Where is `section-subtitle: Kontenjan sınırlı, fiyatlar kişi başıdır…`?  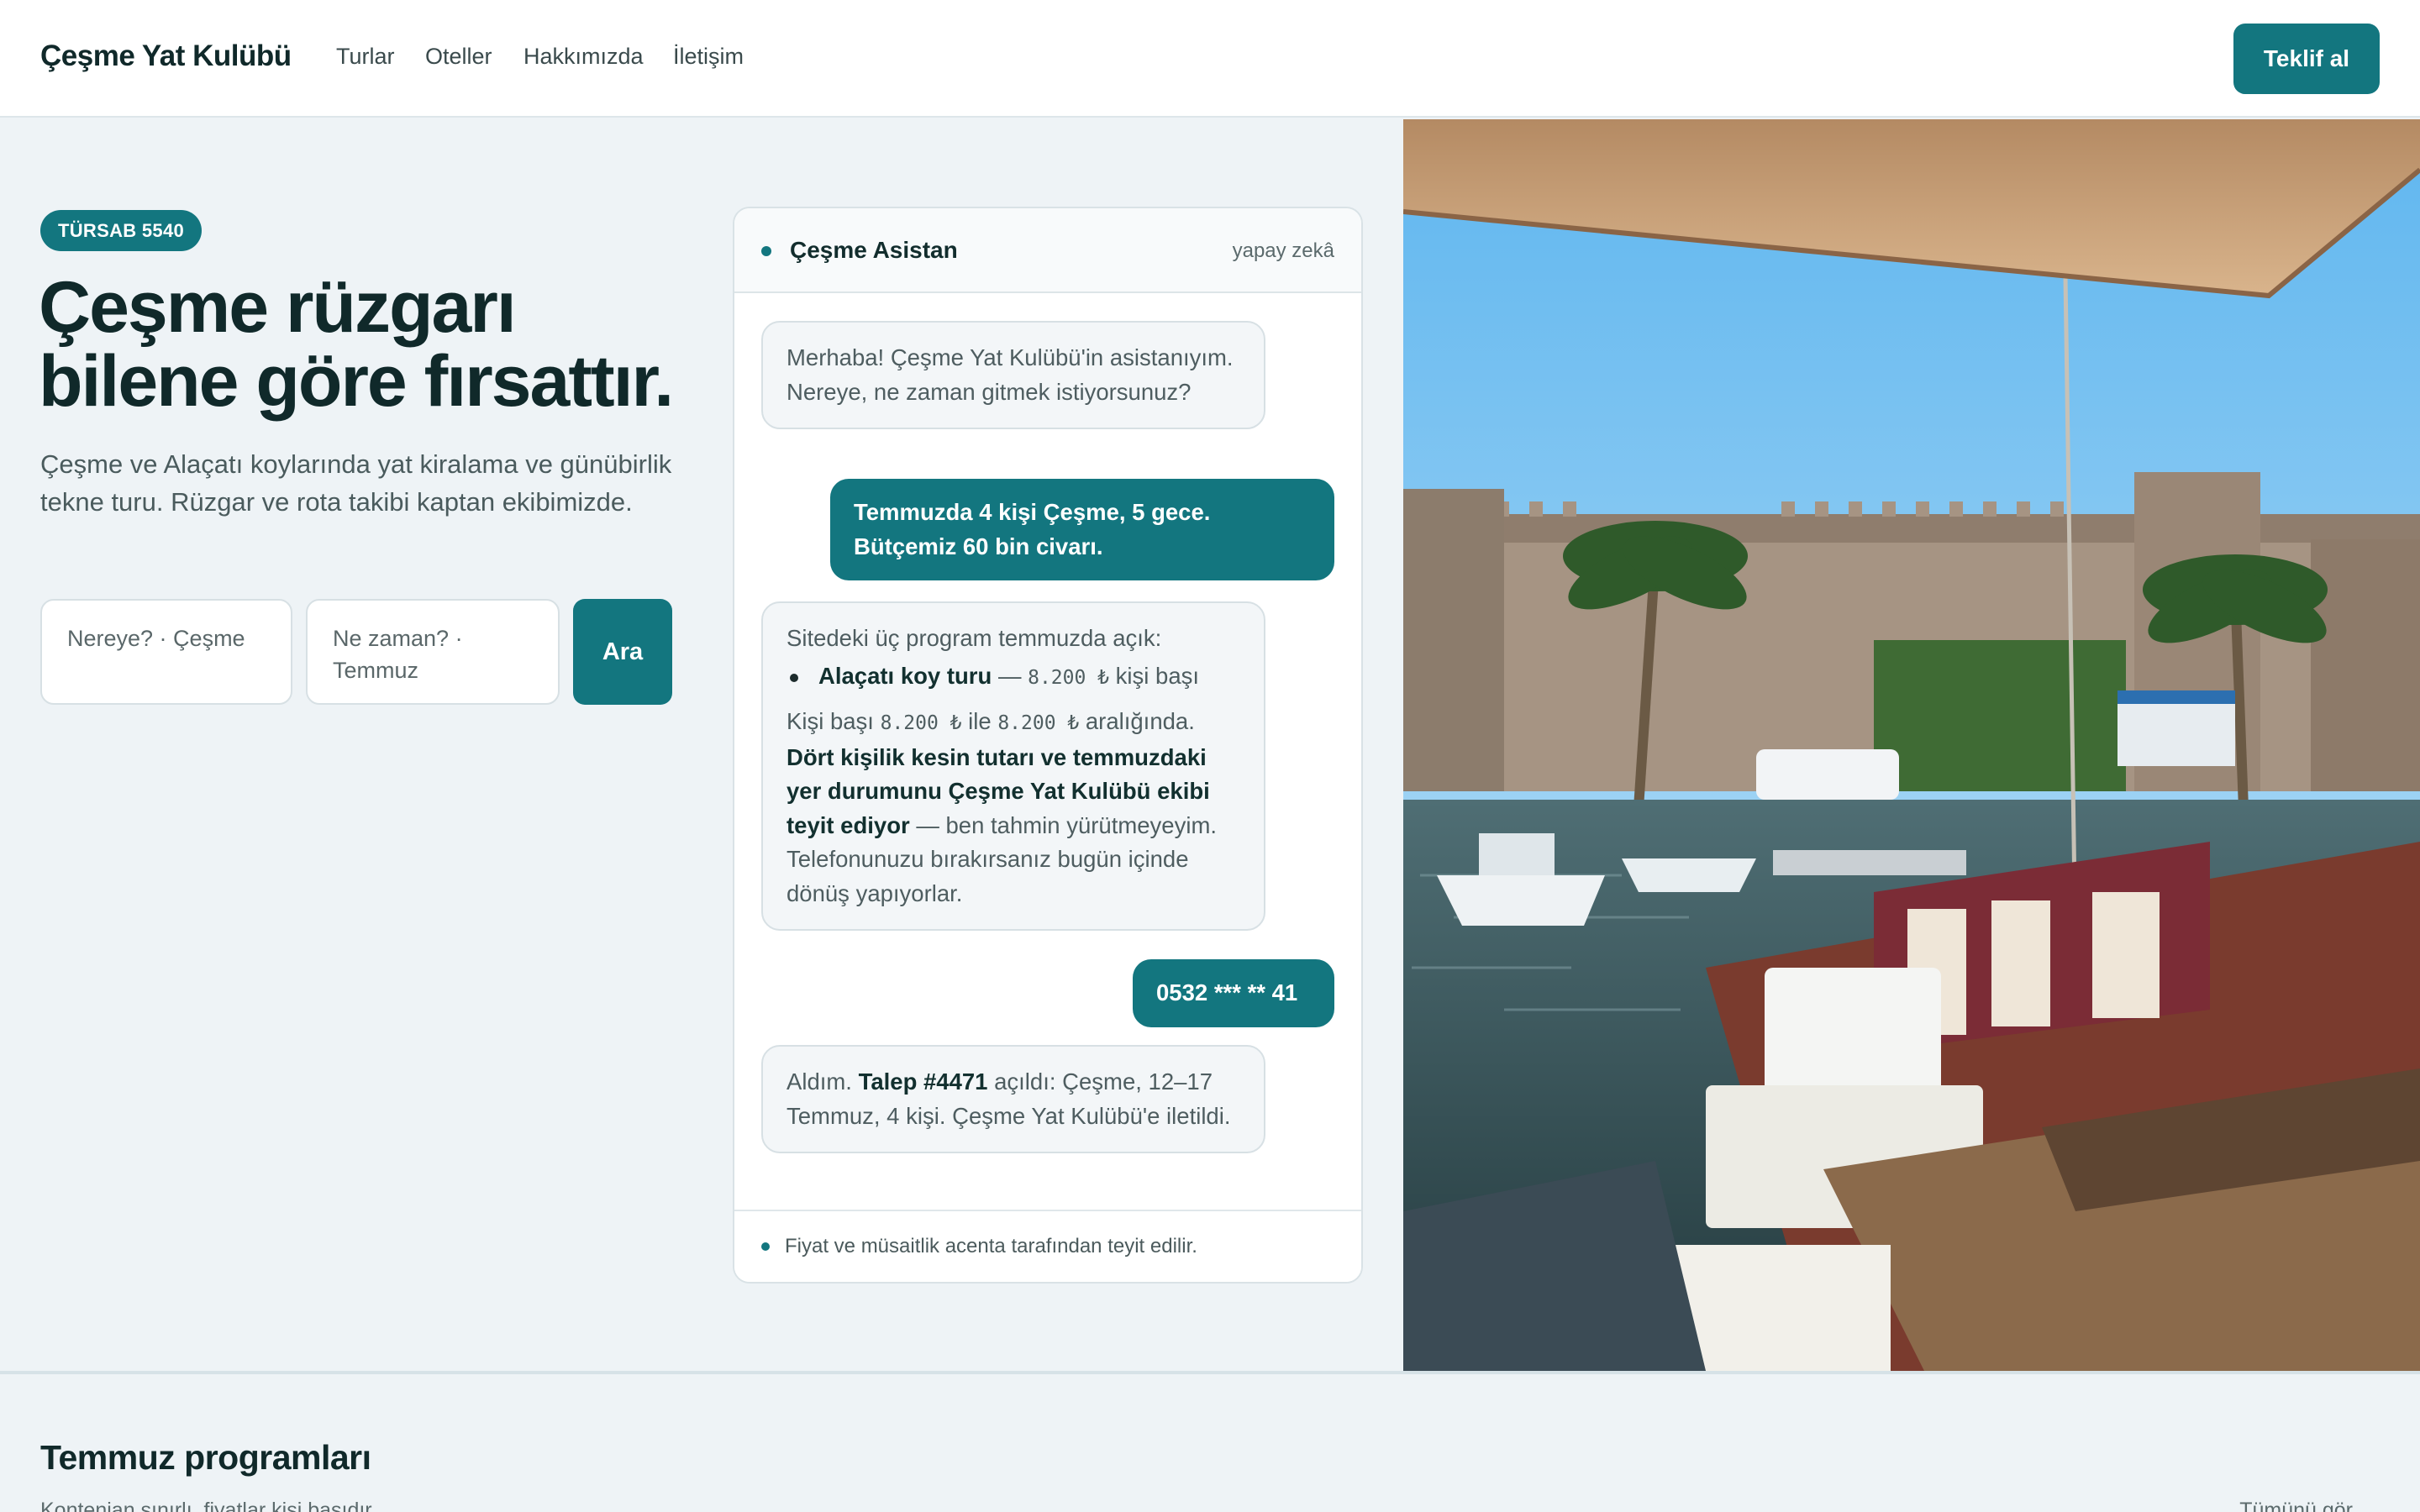 section-subtitle: Kontenjan sınırlı, fiyatlar kişi başıdır… is located at coordinates (208, 1505).